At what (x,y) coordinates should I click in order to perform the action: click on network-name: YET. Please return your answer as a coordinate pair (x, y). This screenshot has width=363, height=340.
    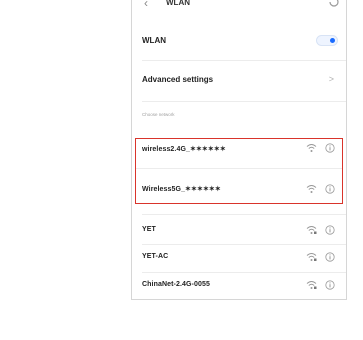
    Looking at the image, I should click on (149, 229).